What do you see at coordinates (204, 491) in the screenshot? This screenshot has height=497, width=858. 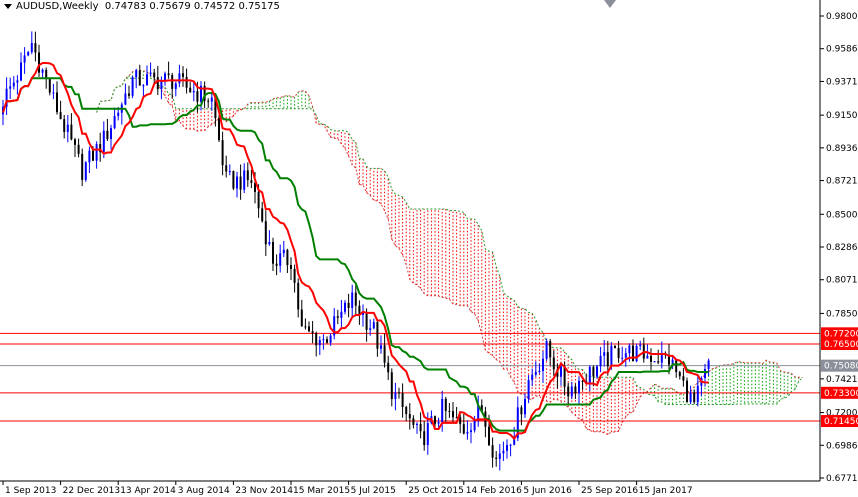 I see `x-tick-label: 3 Aug 2014` at bounding box center [204, 491].